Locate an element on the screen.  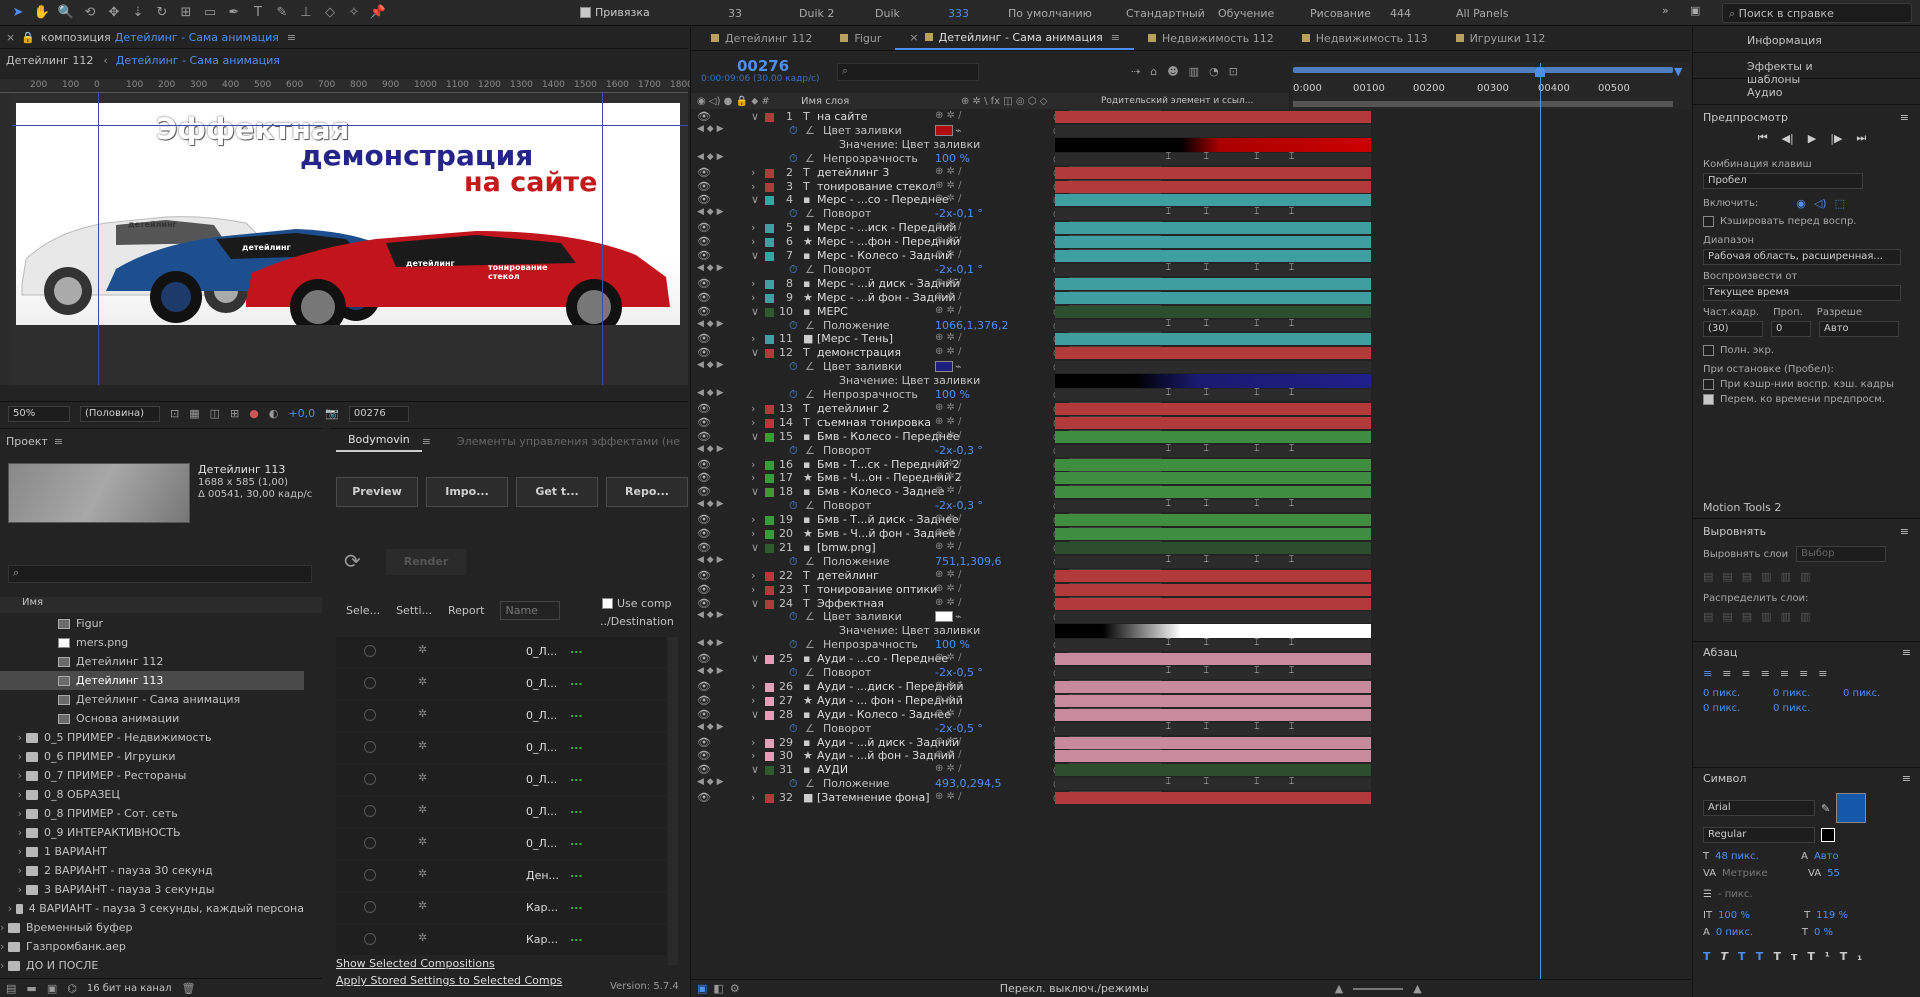
horizontal-scale-field: 119 % is located at coordinates (1832, 915).